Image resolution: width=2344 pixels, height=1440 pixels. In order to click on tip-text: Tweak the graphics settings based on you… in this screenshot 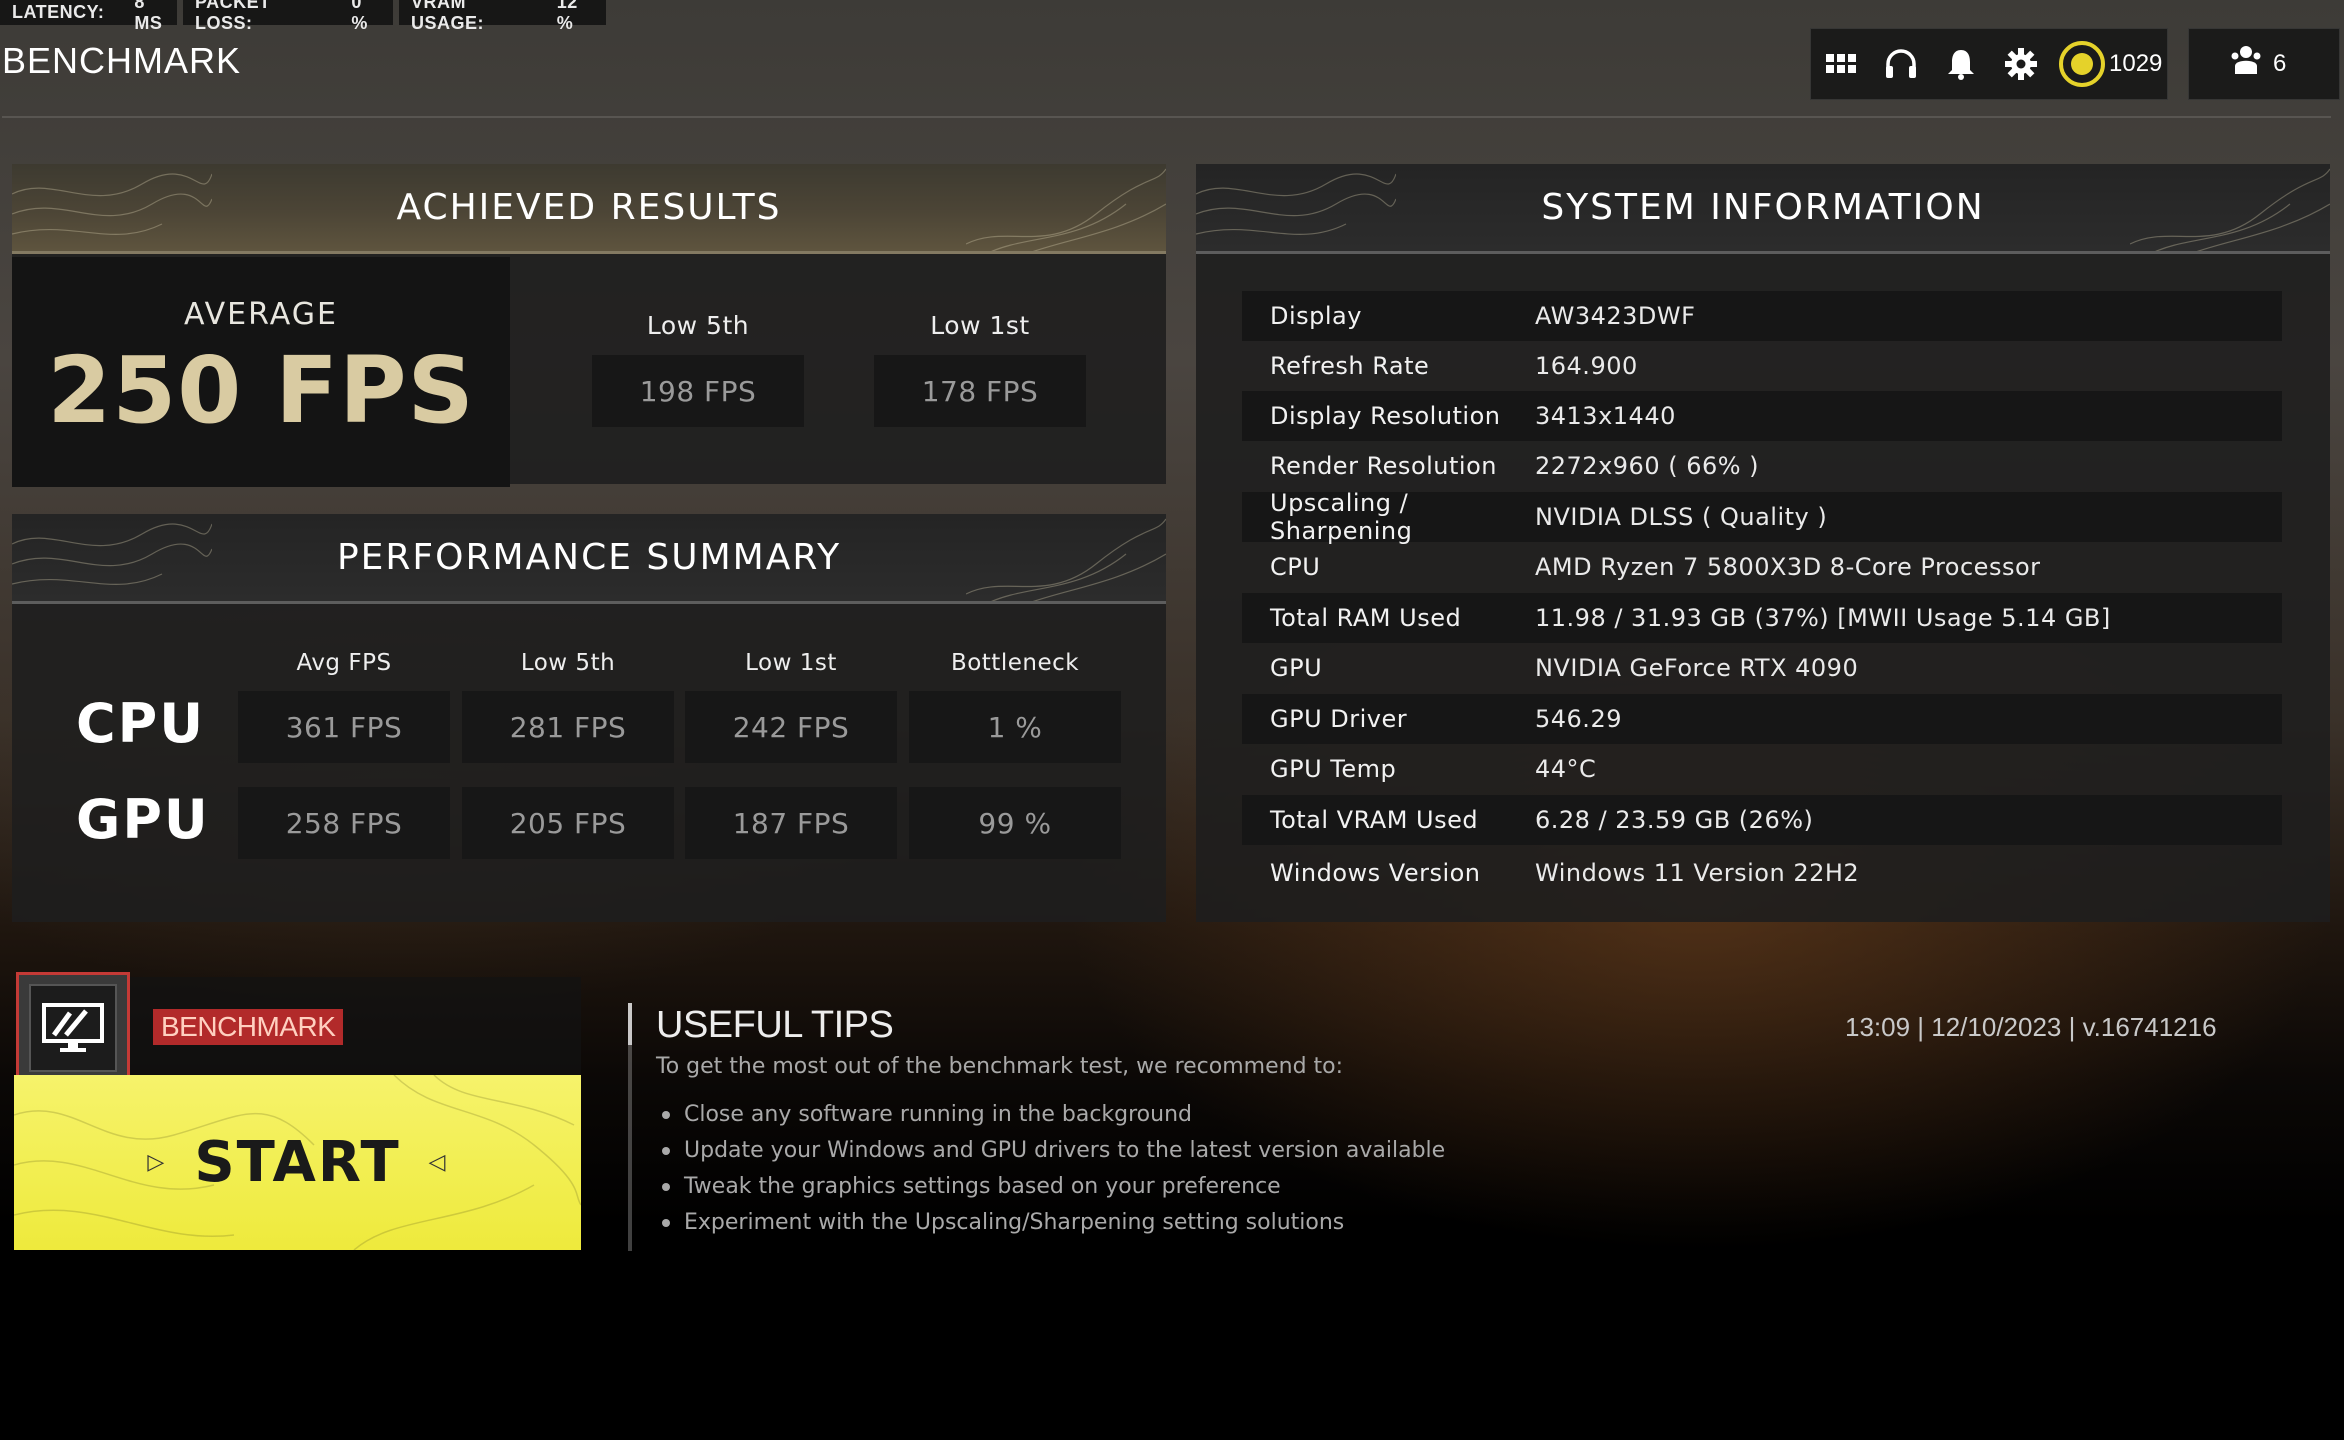, I will do `click(982, 1186)`.